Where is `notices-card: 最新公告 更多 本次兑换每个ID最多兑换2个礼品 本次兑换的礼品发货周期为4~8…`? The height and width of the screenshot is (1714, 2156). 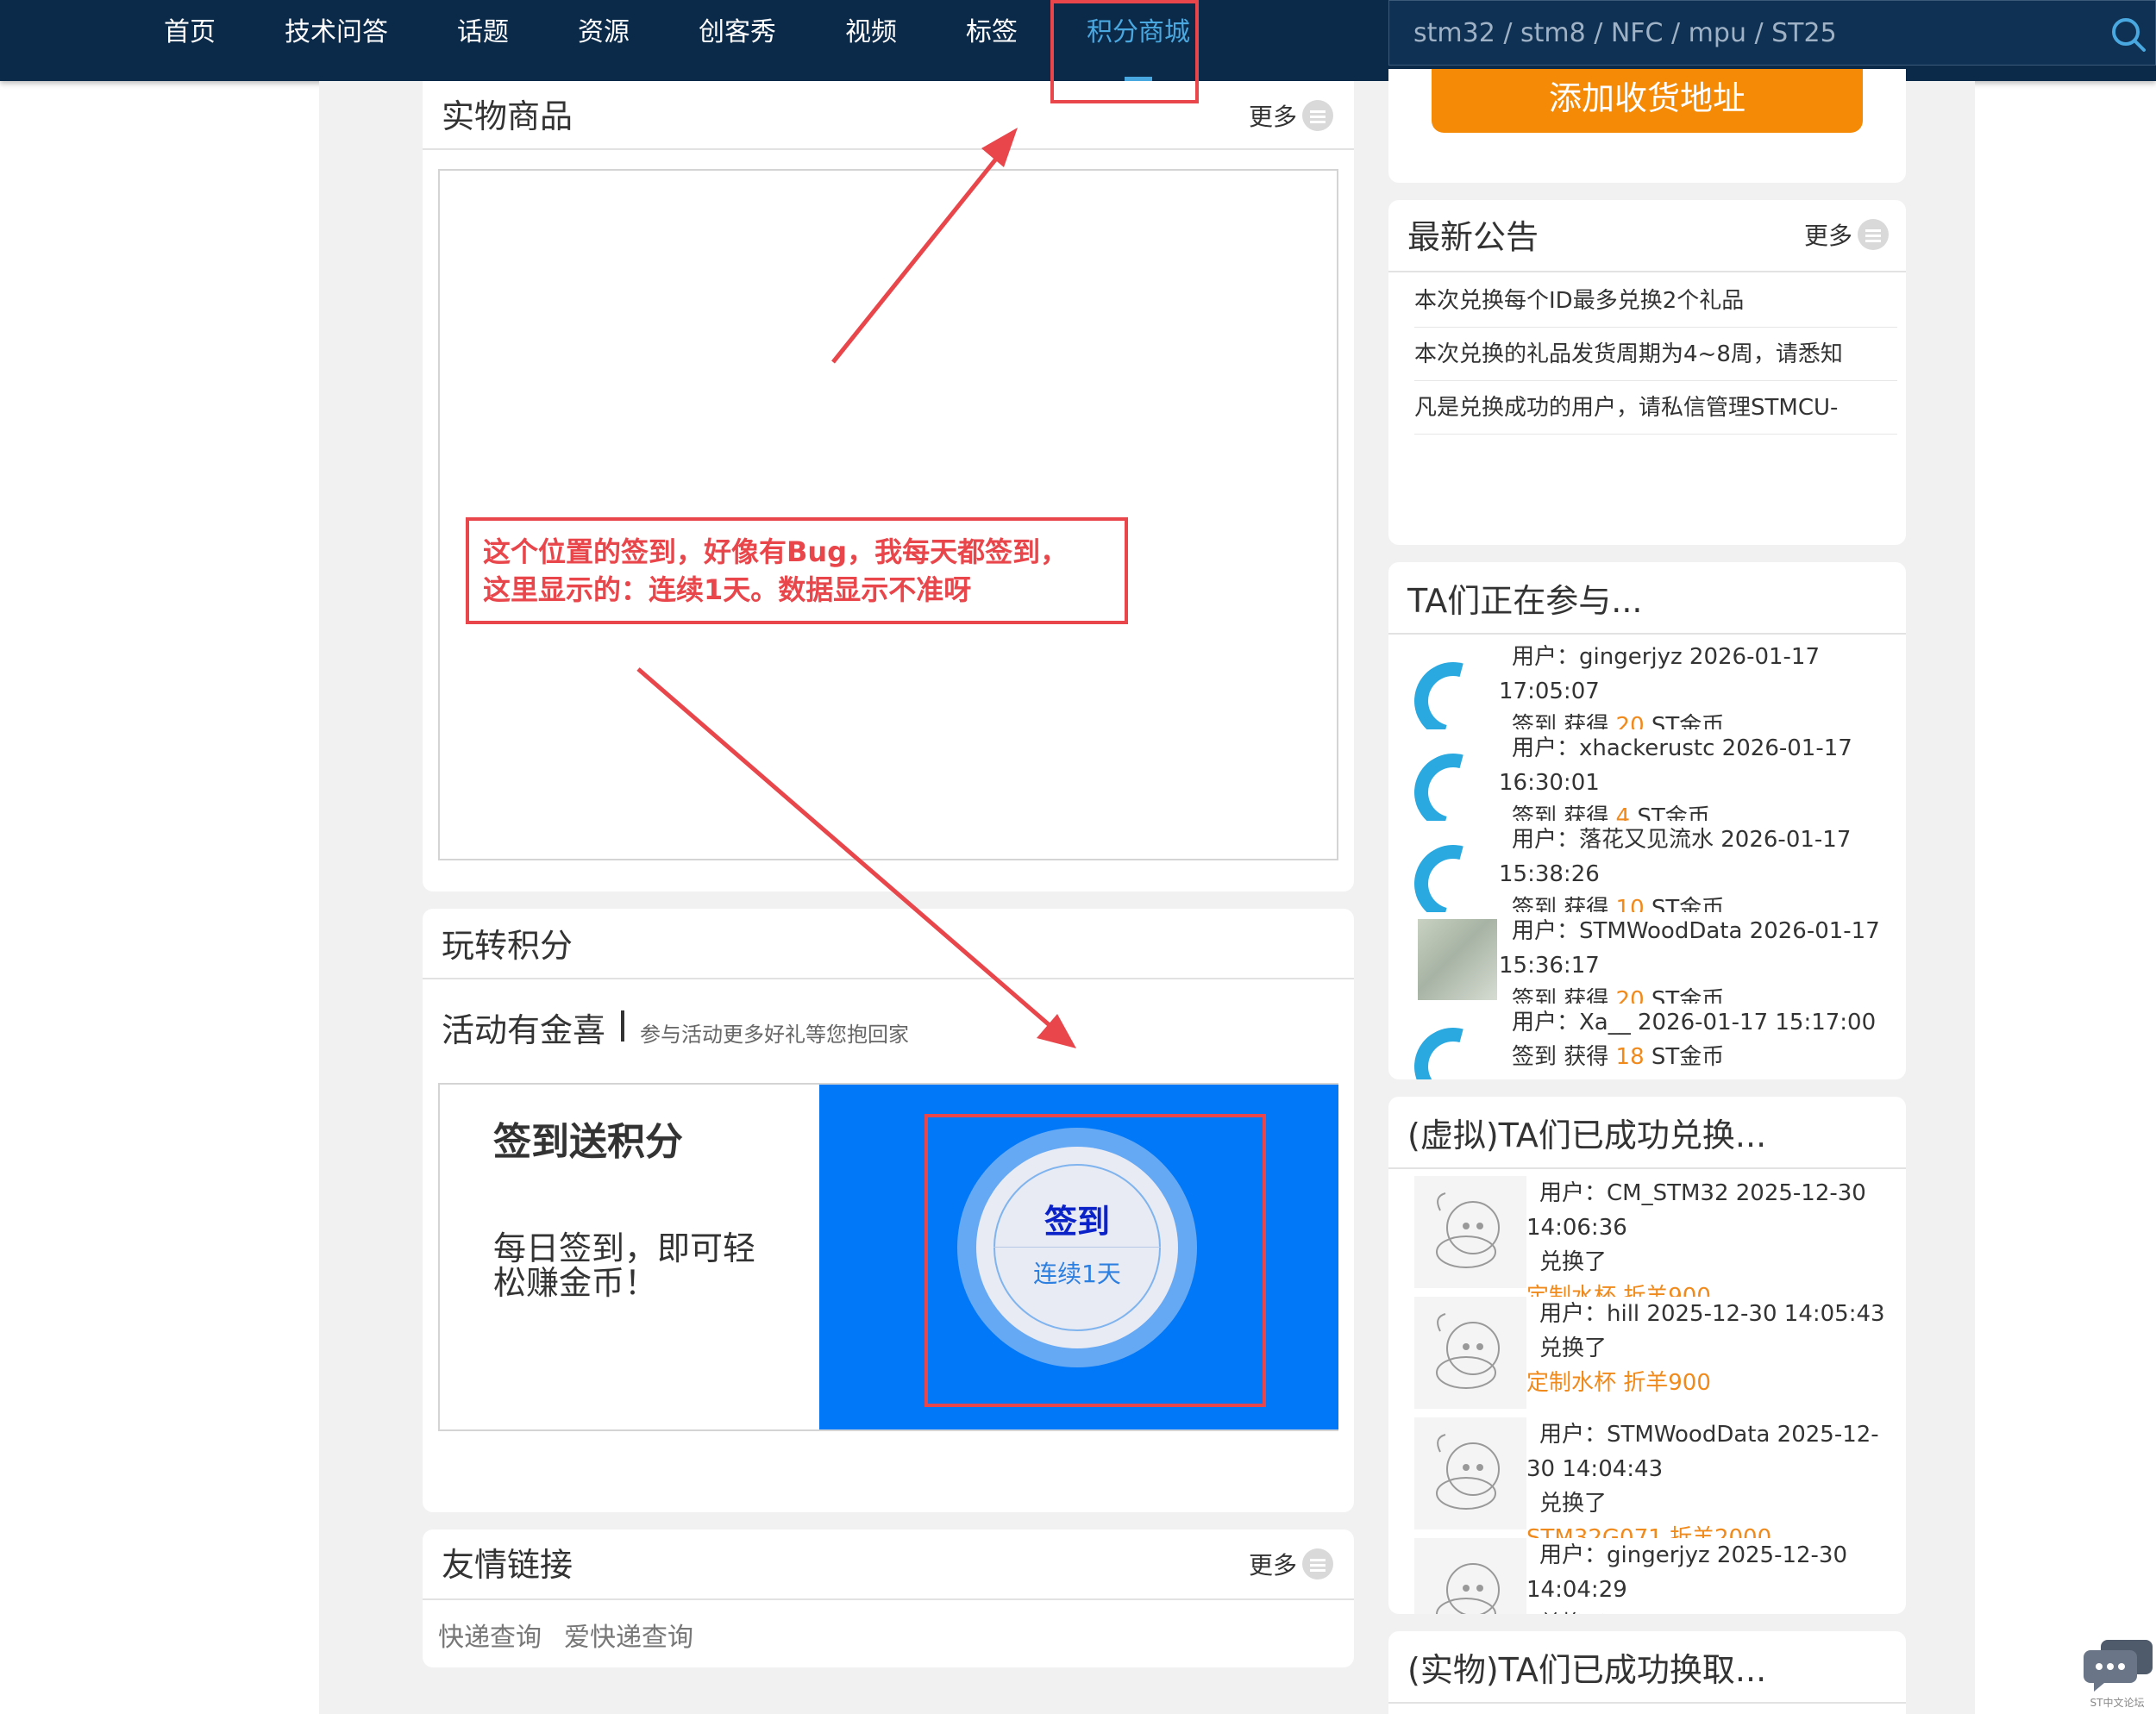
notices-card: 最新公告 更多 本次兑换每个ID最多兑换2个礼品 本次兑换的礼品发货周期为4~8… is located at coordinates (1647, 372).